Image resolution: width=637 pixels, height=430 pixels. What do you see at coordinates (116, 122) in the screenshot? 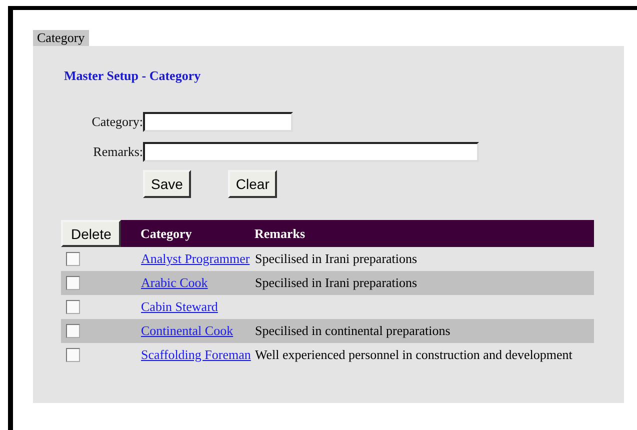
I see `field-label: Category:` at bounding box center [116, 122].